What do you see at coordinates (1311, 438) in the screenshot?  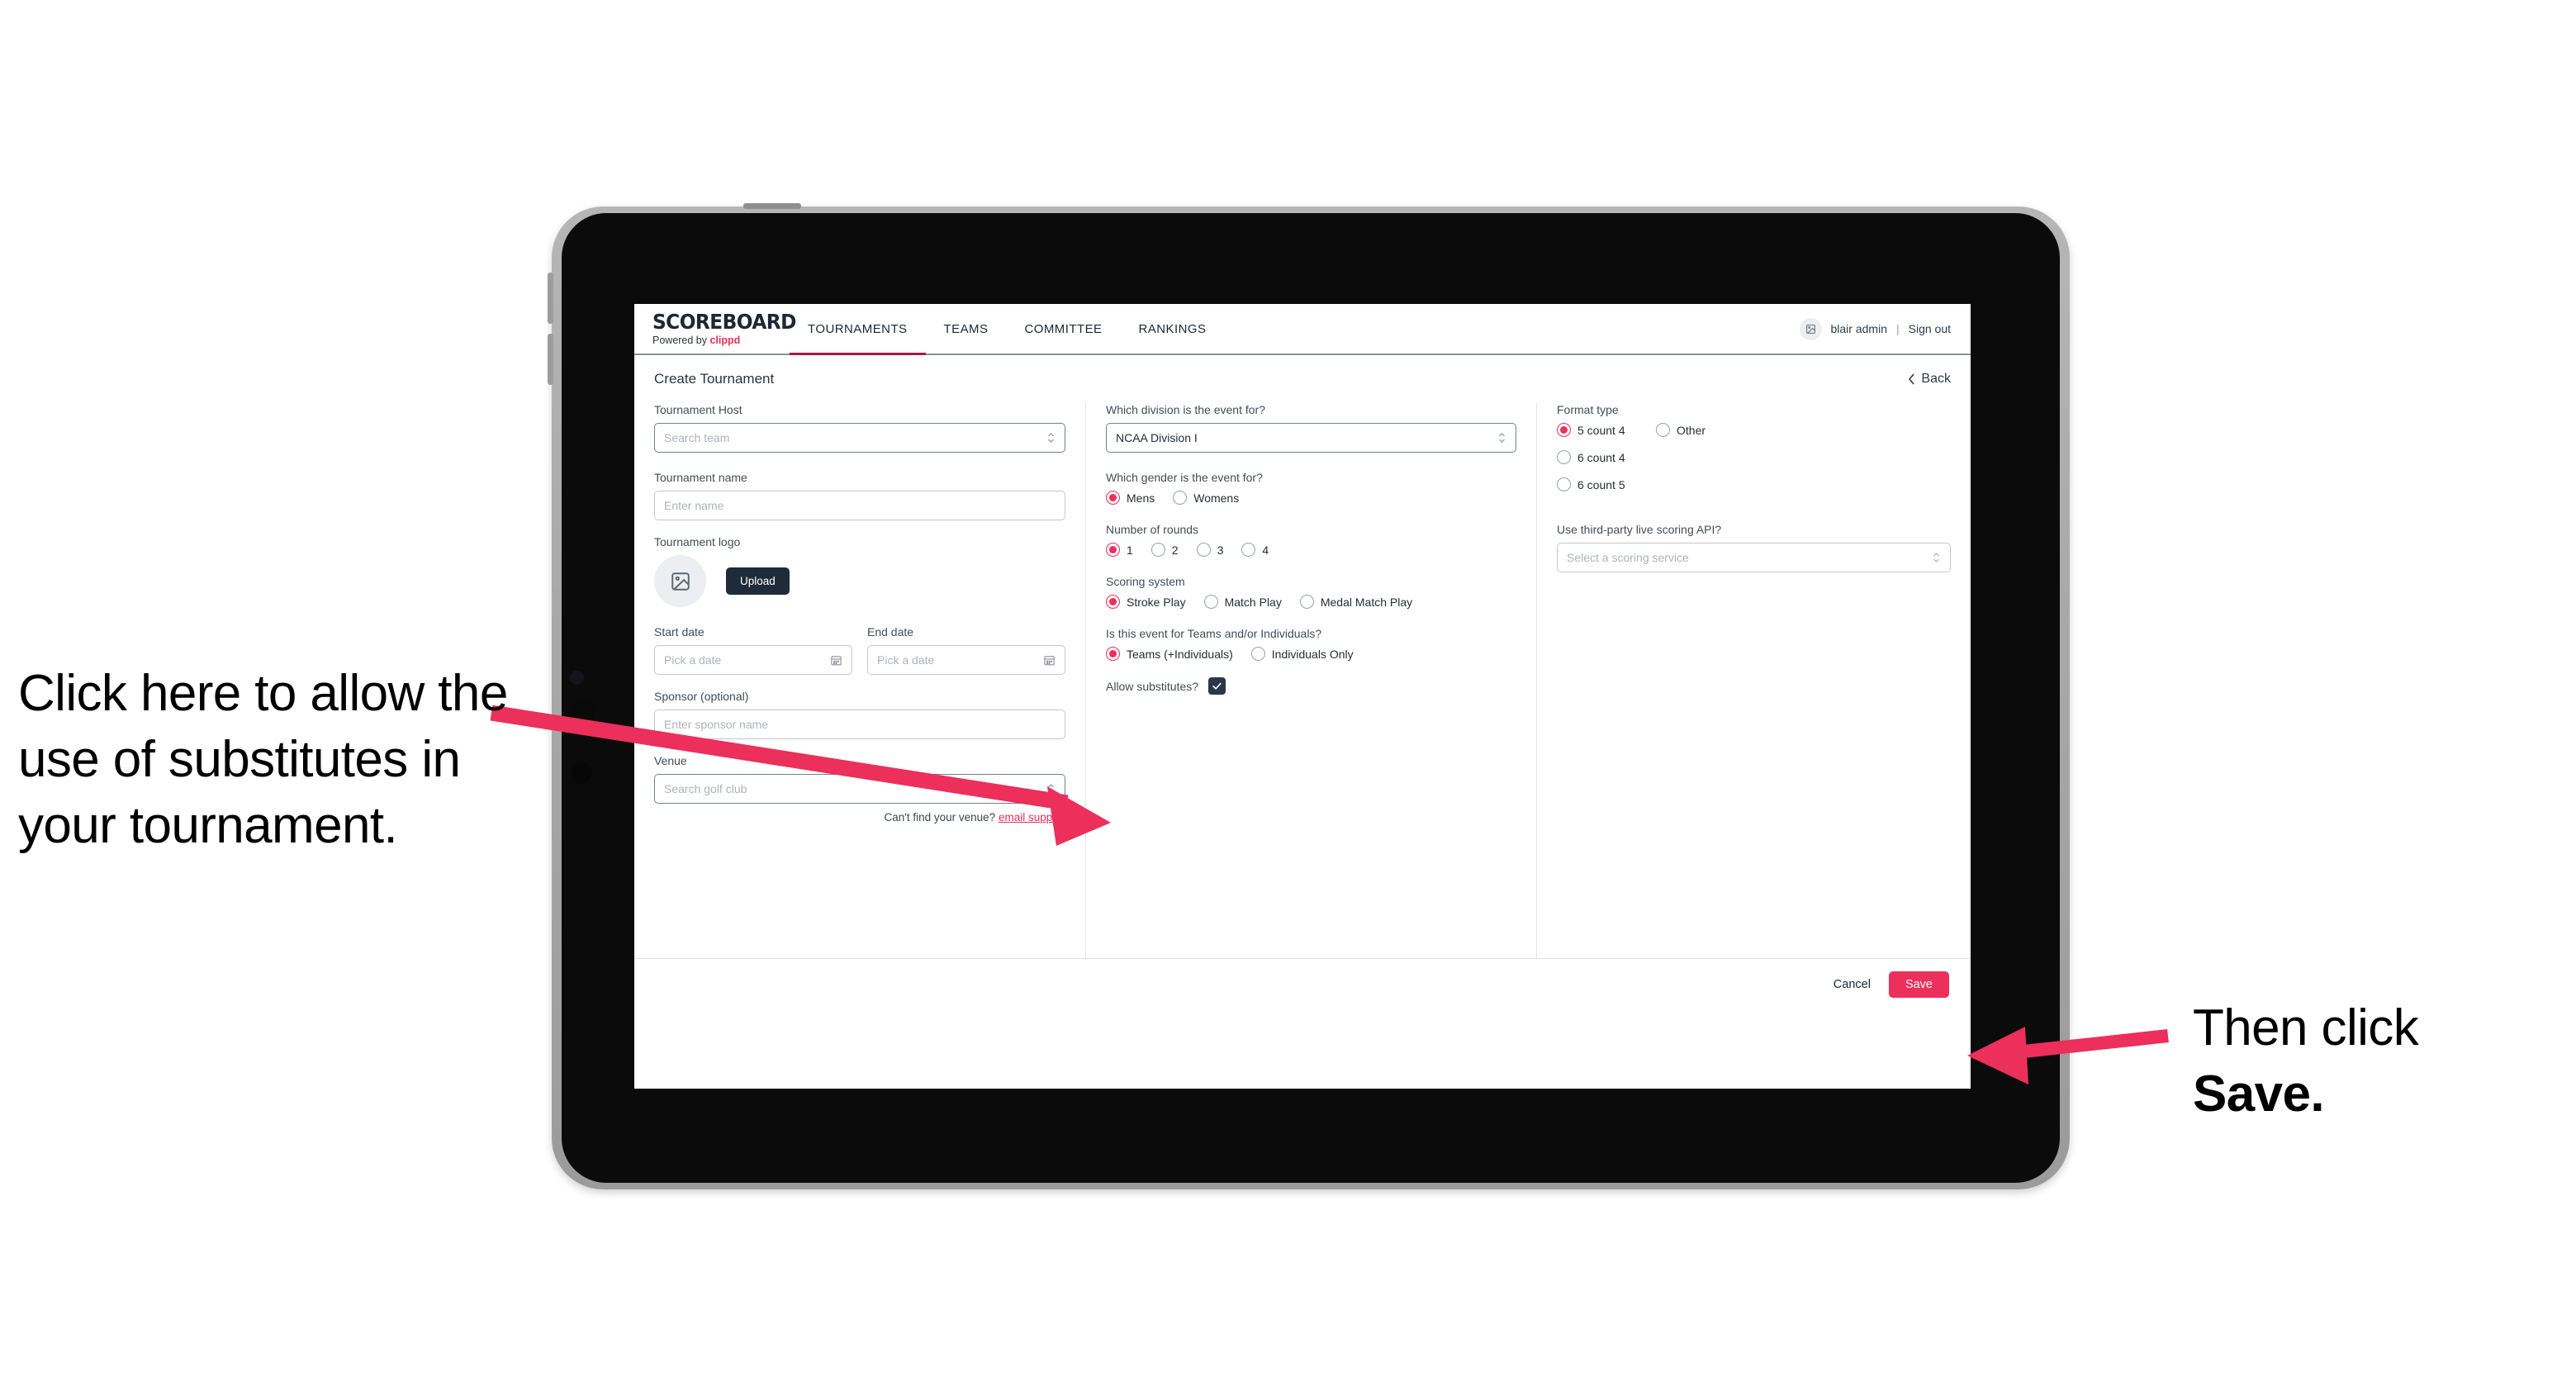 I see `division-select: NCAA Division I` at bounding box center [1311, 438].